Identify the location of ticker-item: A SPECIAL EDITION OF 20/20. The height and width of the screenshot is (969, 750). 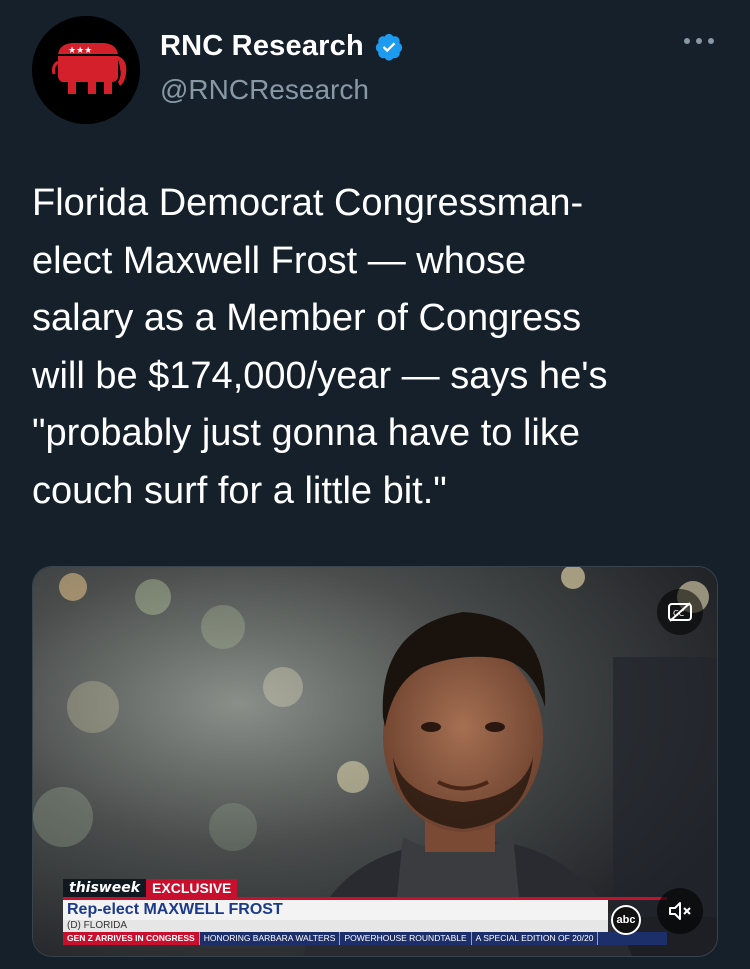
(535, 938).